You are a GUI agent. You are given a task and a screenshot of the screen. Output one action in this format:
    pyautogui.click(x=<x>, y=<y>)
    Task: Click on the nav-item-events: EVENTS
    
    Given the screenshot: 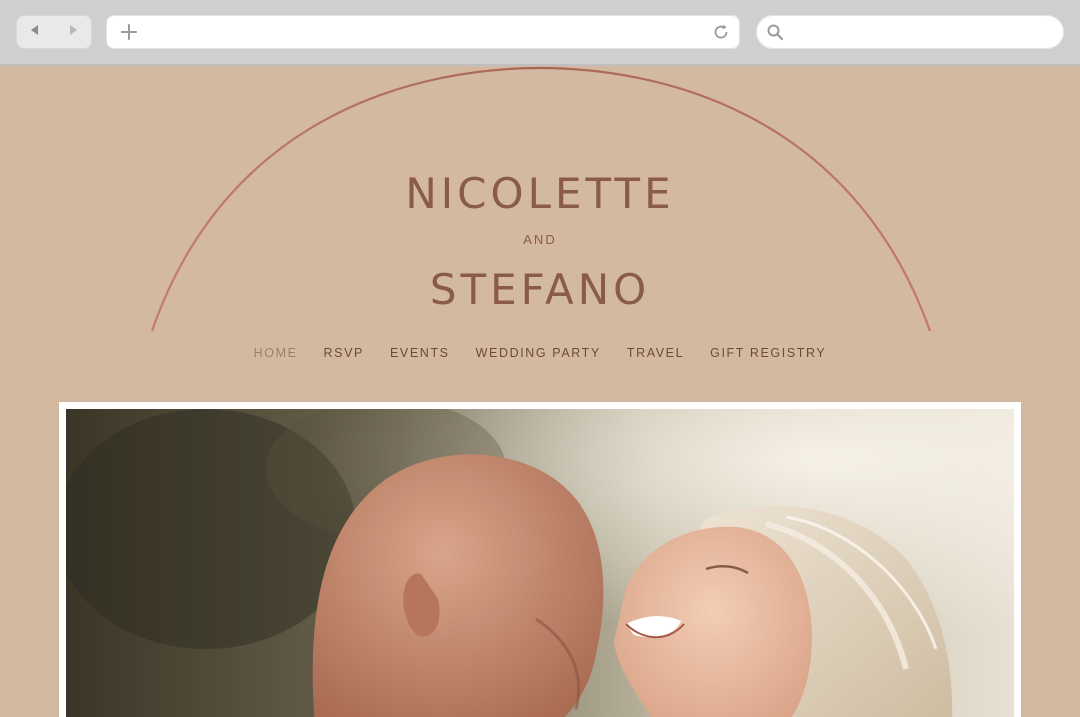 What is the action you would take?
    pyautogui.click(x=420, y=353)
    